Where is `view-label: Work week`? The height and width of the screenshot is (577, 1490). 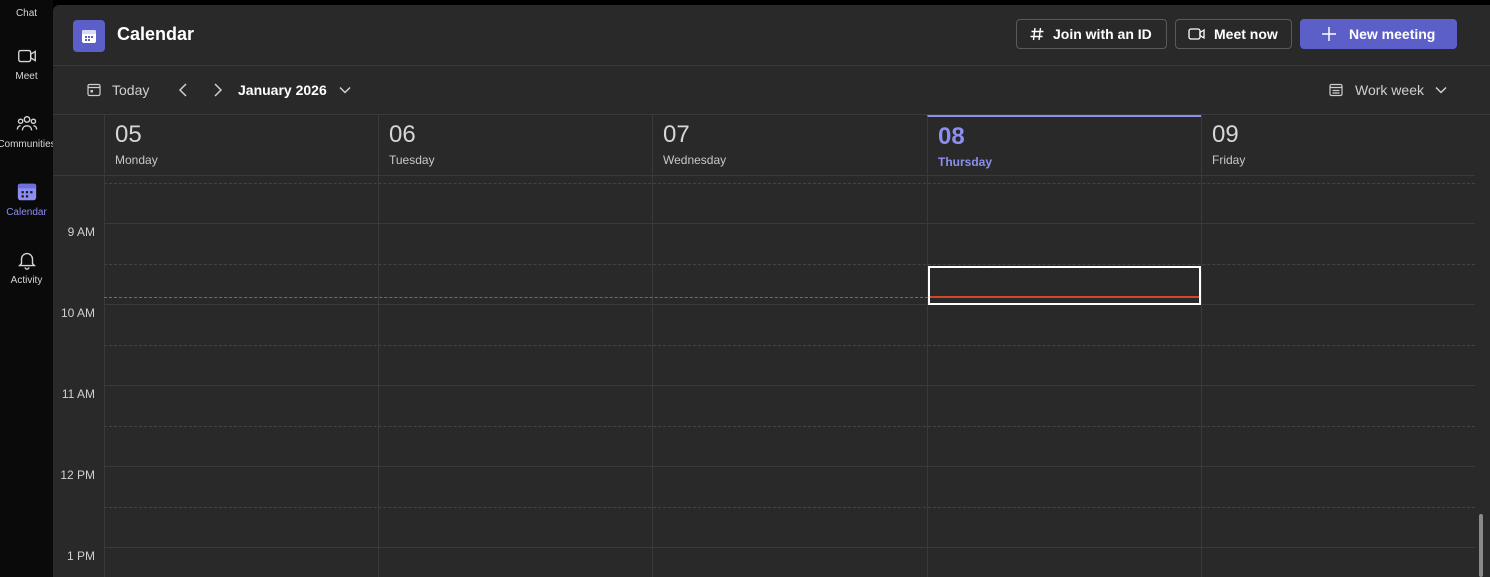
view-label: Work week is located at coordinates (1389, 90).